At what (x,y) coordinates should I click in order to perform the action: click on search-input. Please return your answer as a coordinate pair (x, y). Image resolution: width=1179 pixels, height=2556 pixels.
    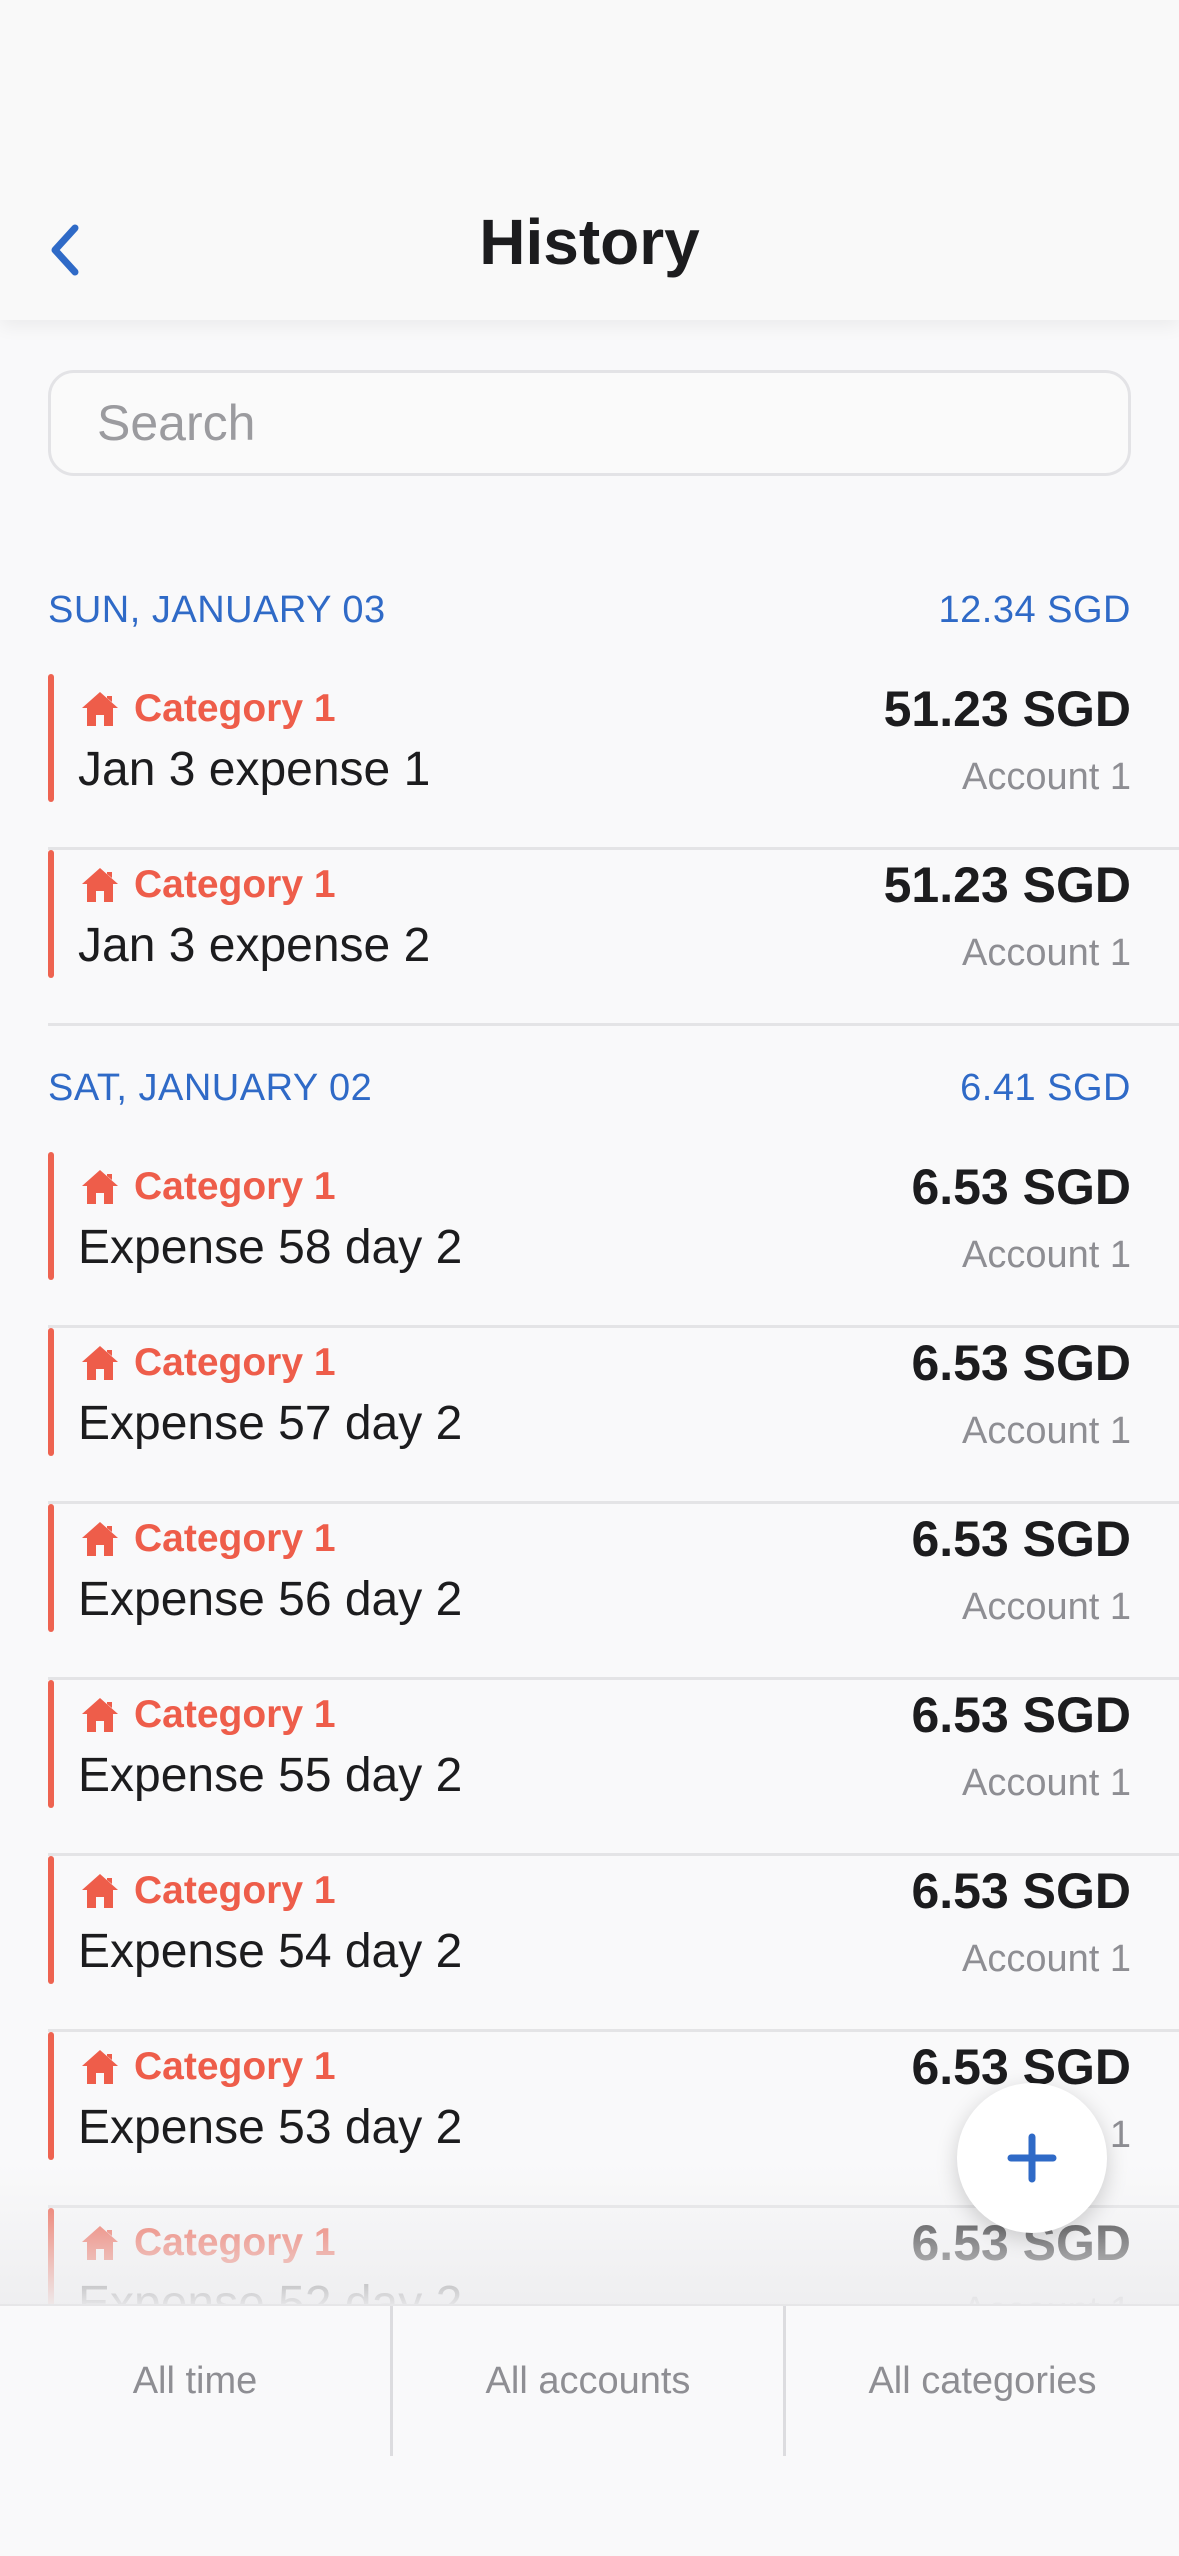
    Looking at the image, I should click on (589, 423).